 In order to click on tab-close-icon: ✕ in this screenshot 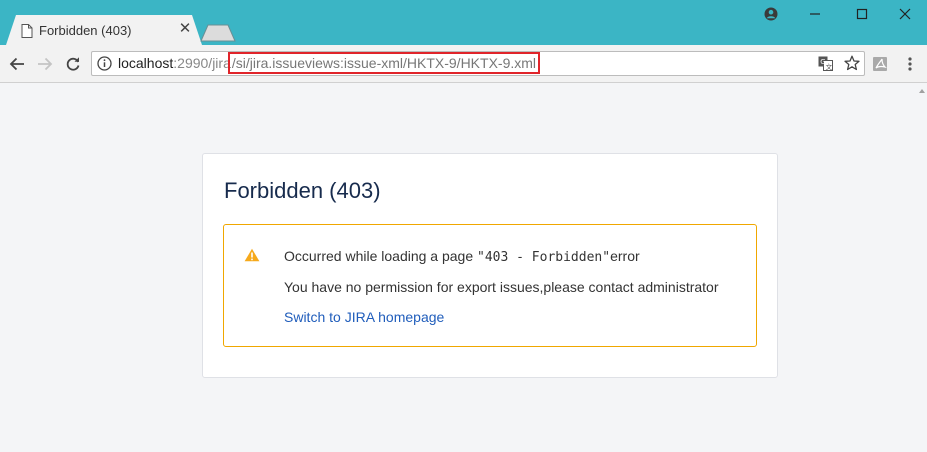, I will do `click(185, 29)`.